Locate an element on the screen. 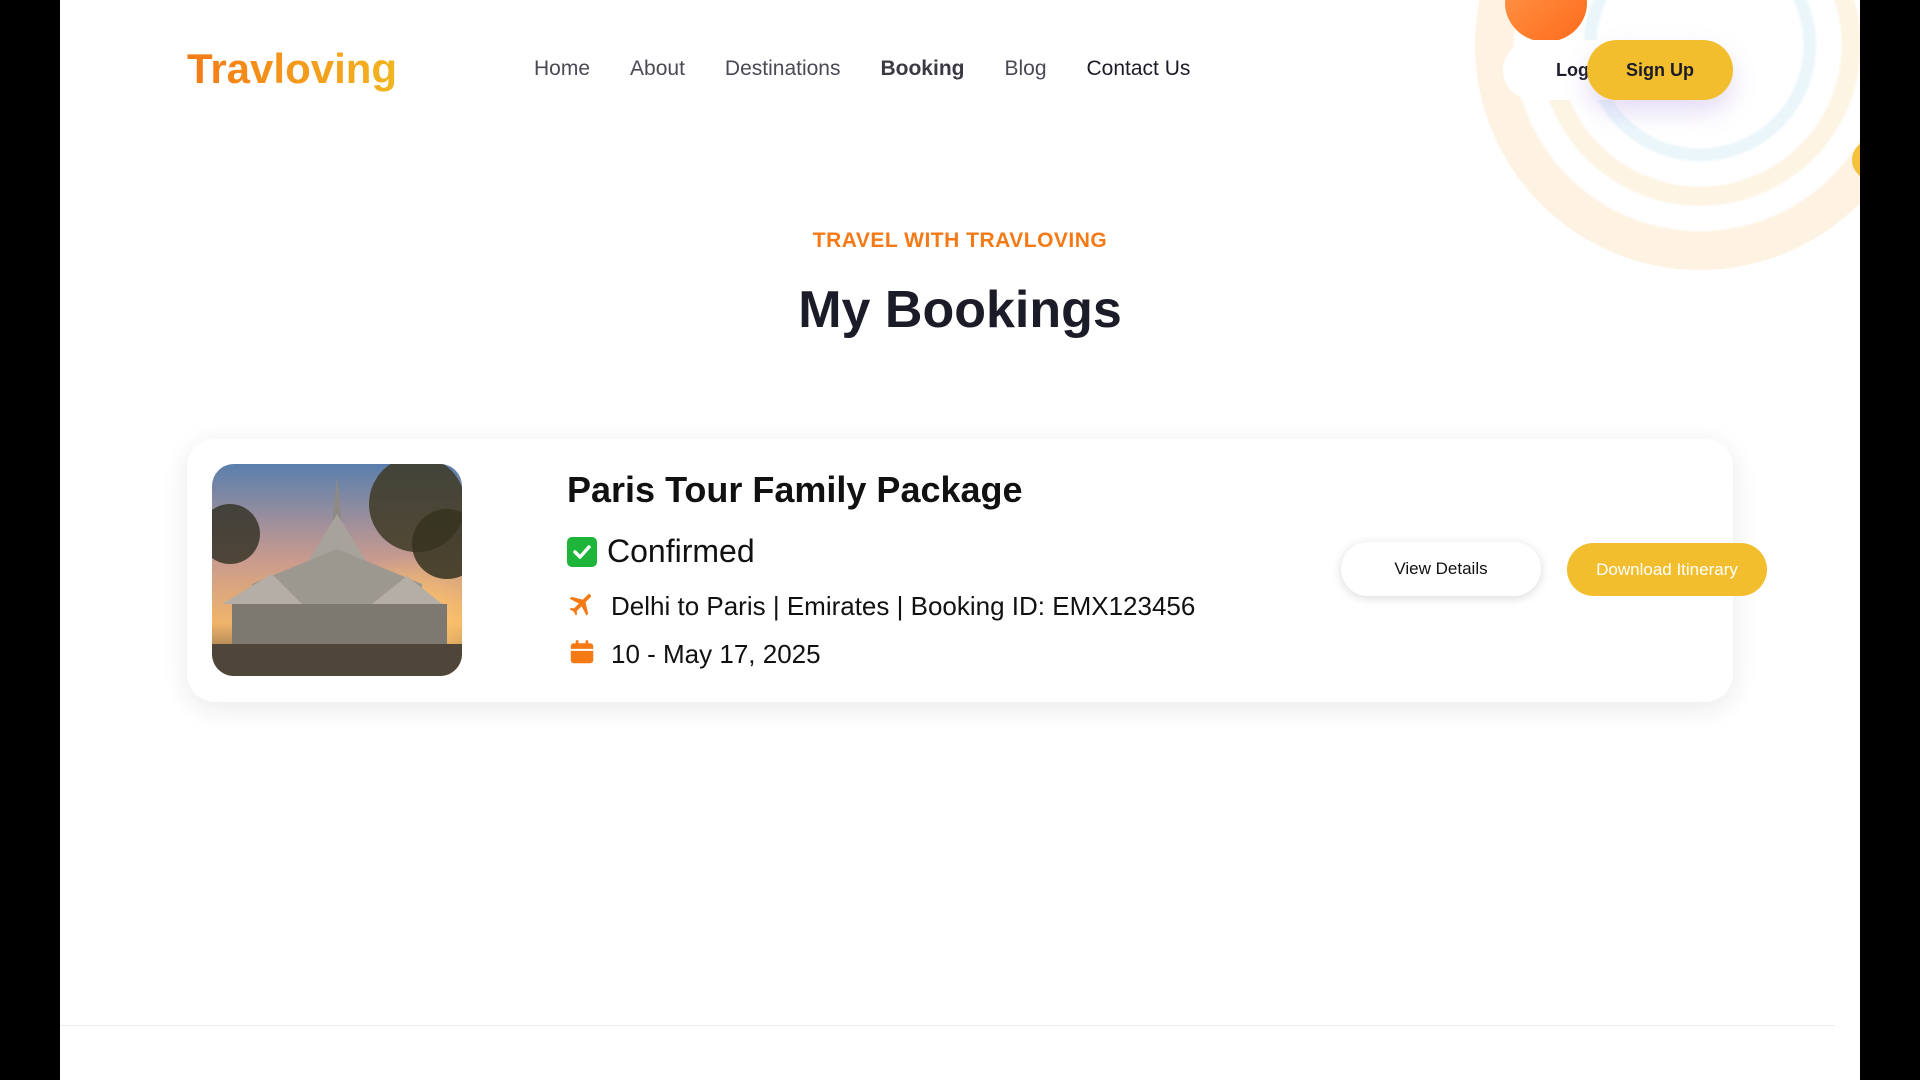 This screenshot has height=1080, width=1920. temple-image is located at coordinates (337, 570).